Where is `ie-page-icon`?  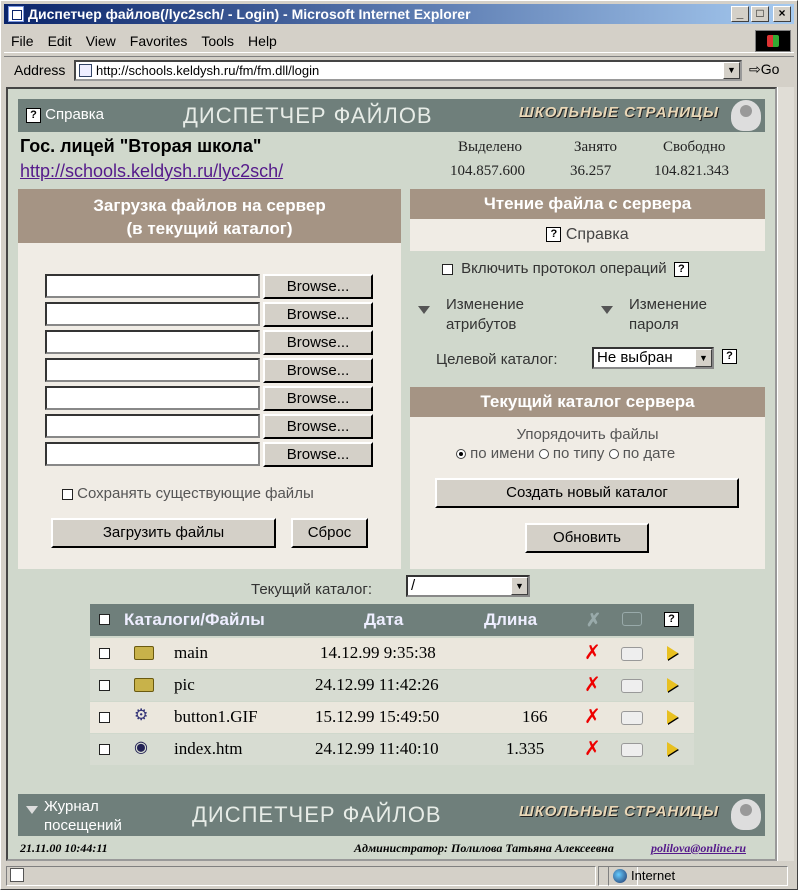 ie-page-icon is located at coordinates (16, 14).